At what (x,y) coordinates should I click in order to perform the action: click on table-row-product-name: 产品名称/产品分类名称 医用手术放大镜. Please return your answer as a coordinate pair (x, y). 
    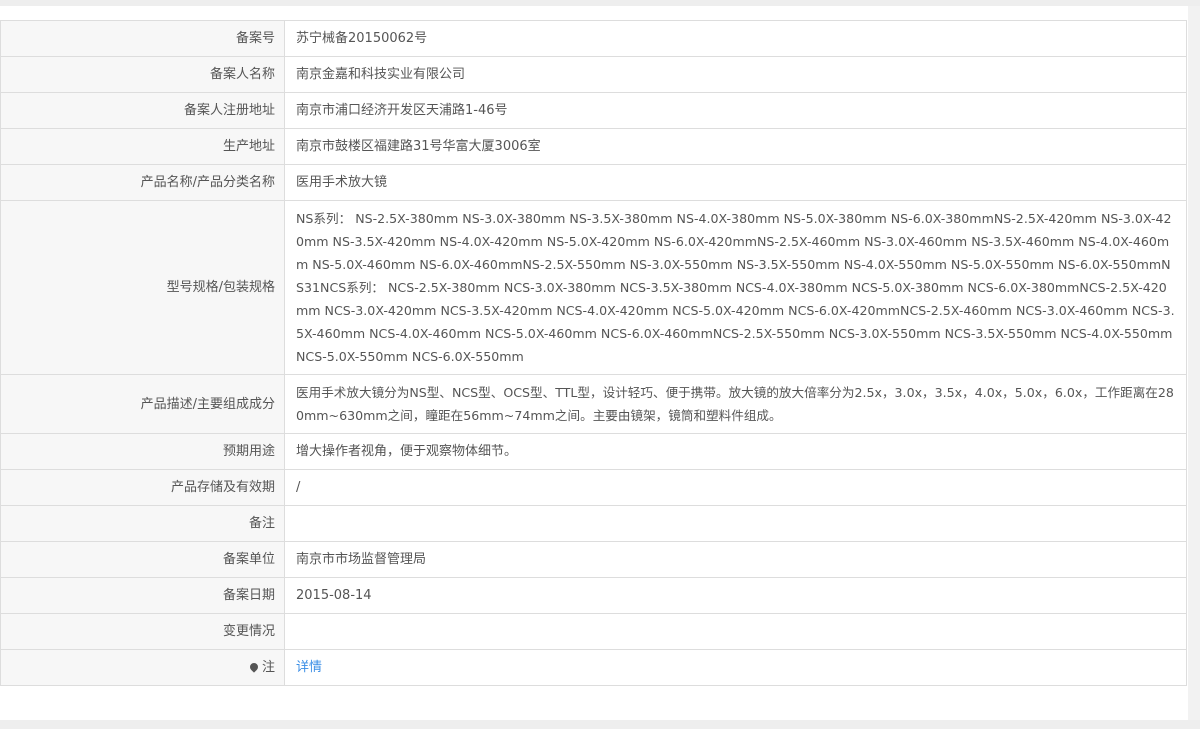
    Looking at the image, I should click on (593, 182).